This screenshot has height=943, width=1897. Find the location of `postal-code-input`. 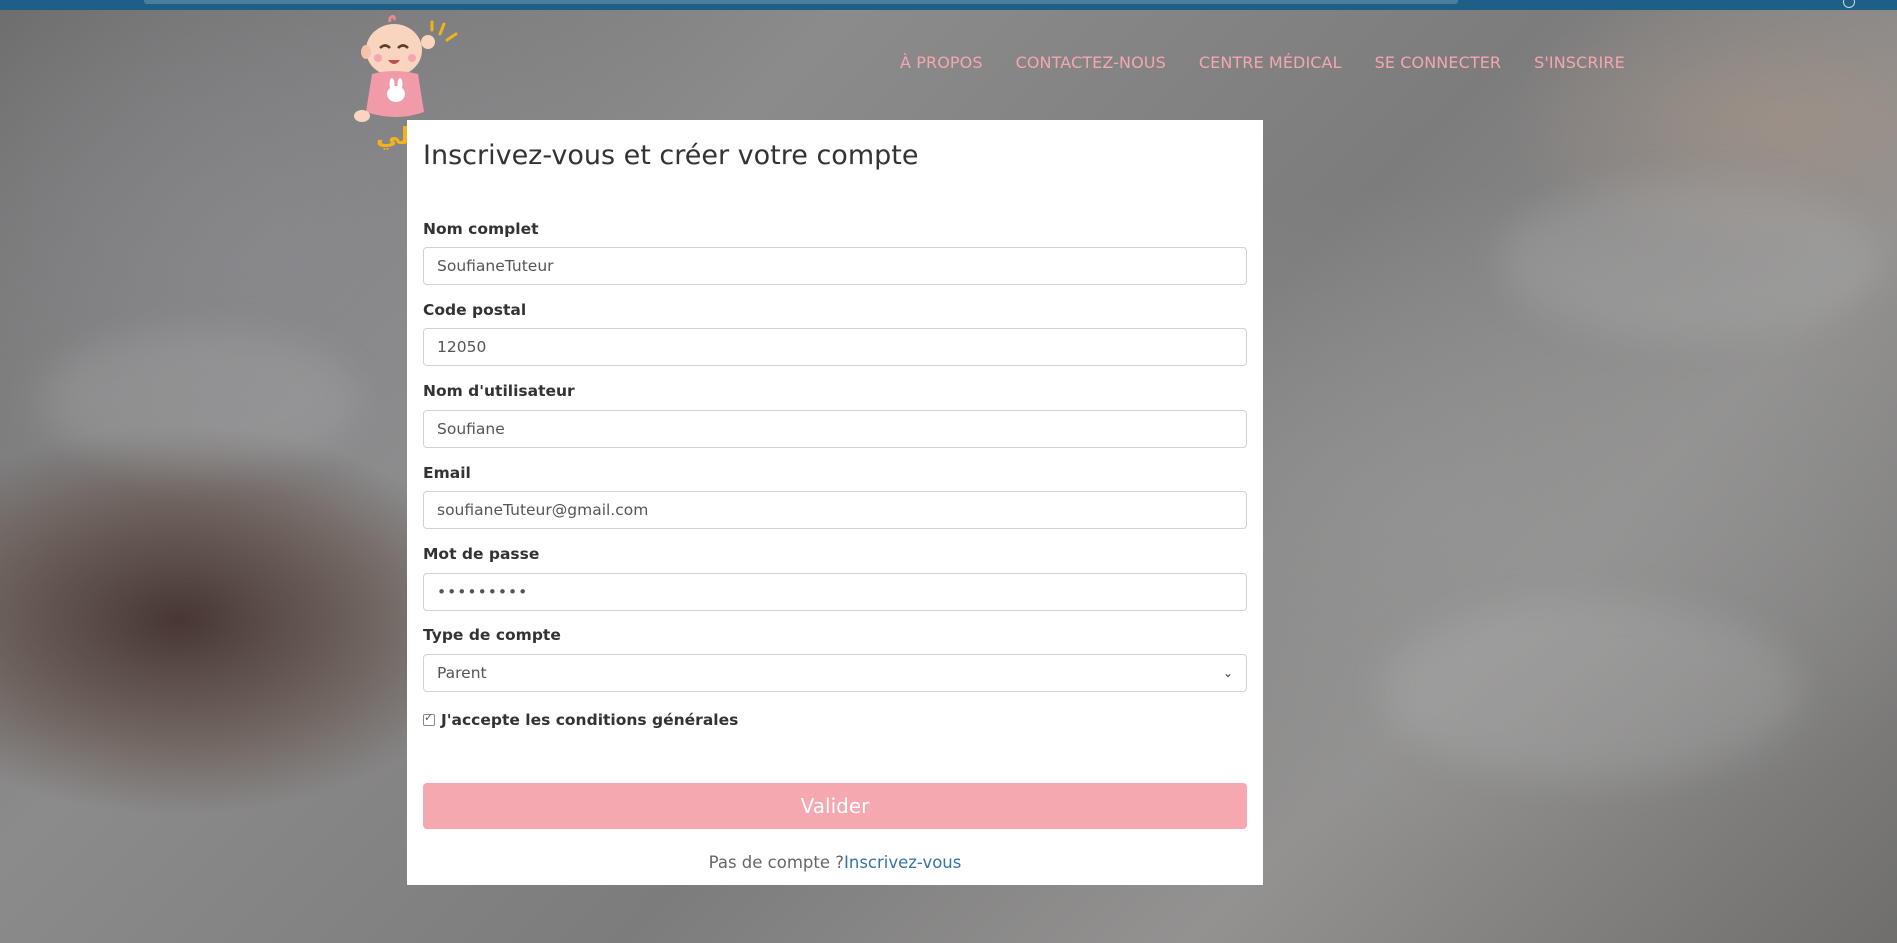

postal-code-input is located at coordinates (835, 347).